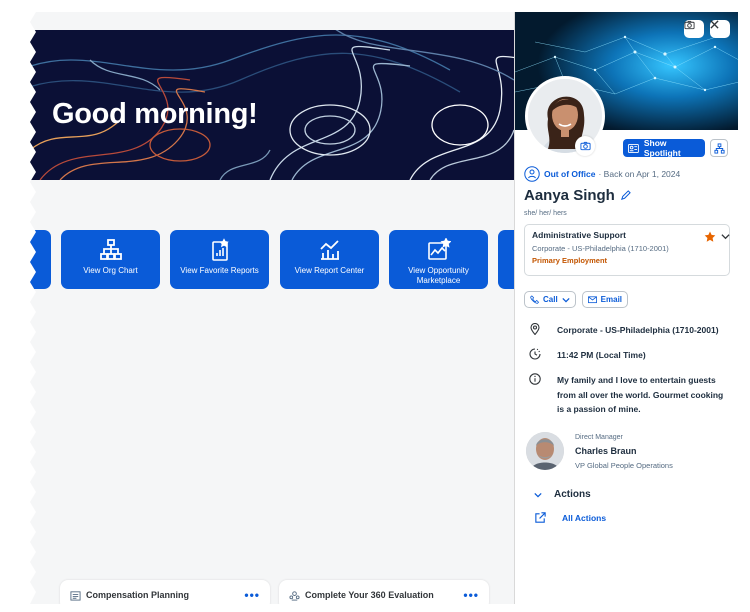 Image resolution: width=750 pixels, height=612 pixels. What do you see at coordinates (570, 174) in the screenshot?
I see `status-label: Out of Office` at bounding box center [570, 174].